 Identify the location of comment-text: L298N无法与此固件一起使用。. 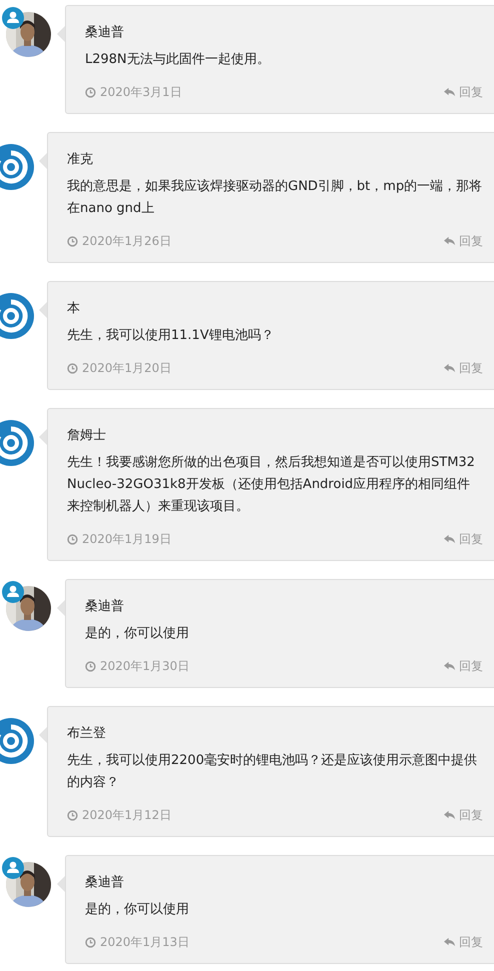
(178, 60).